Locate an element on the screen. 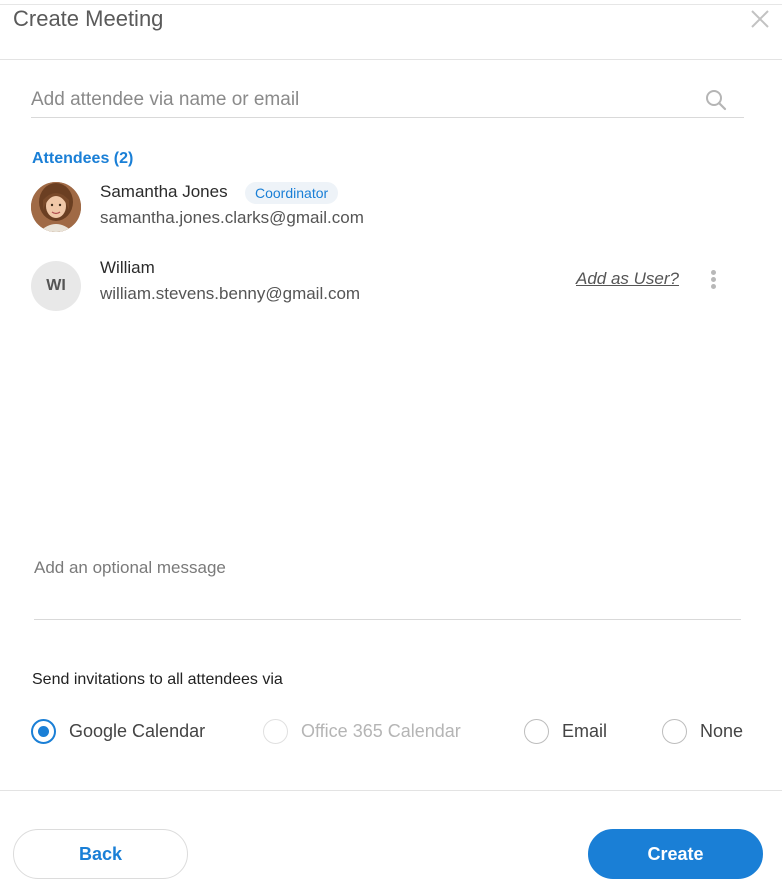 The width and height of the screenshot is (782, 890). search-icon is located at coordinates (716, 100).